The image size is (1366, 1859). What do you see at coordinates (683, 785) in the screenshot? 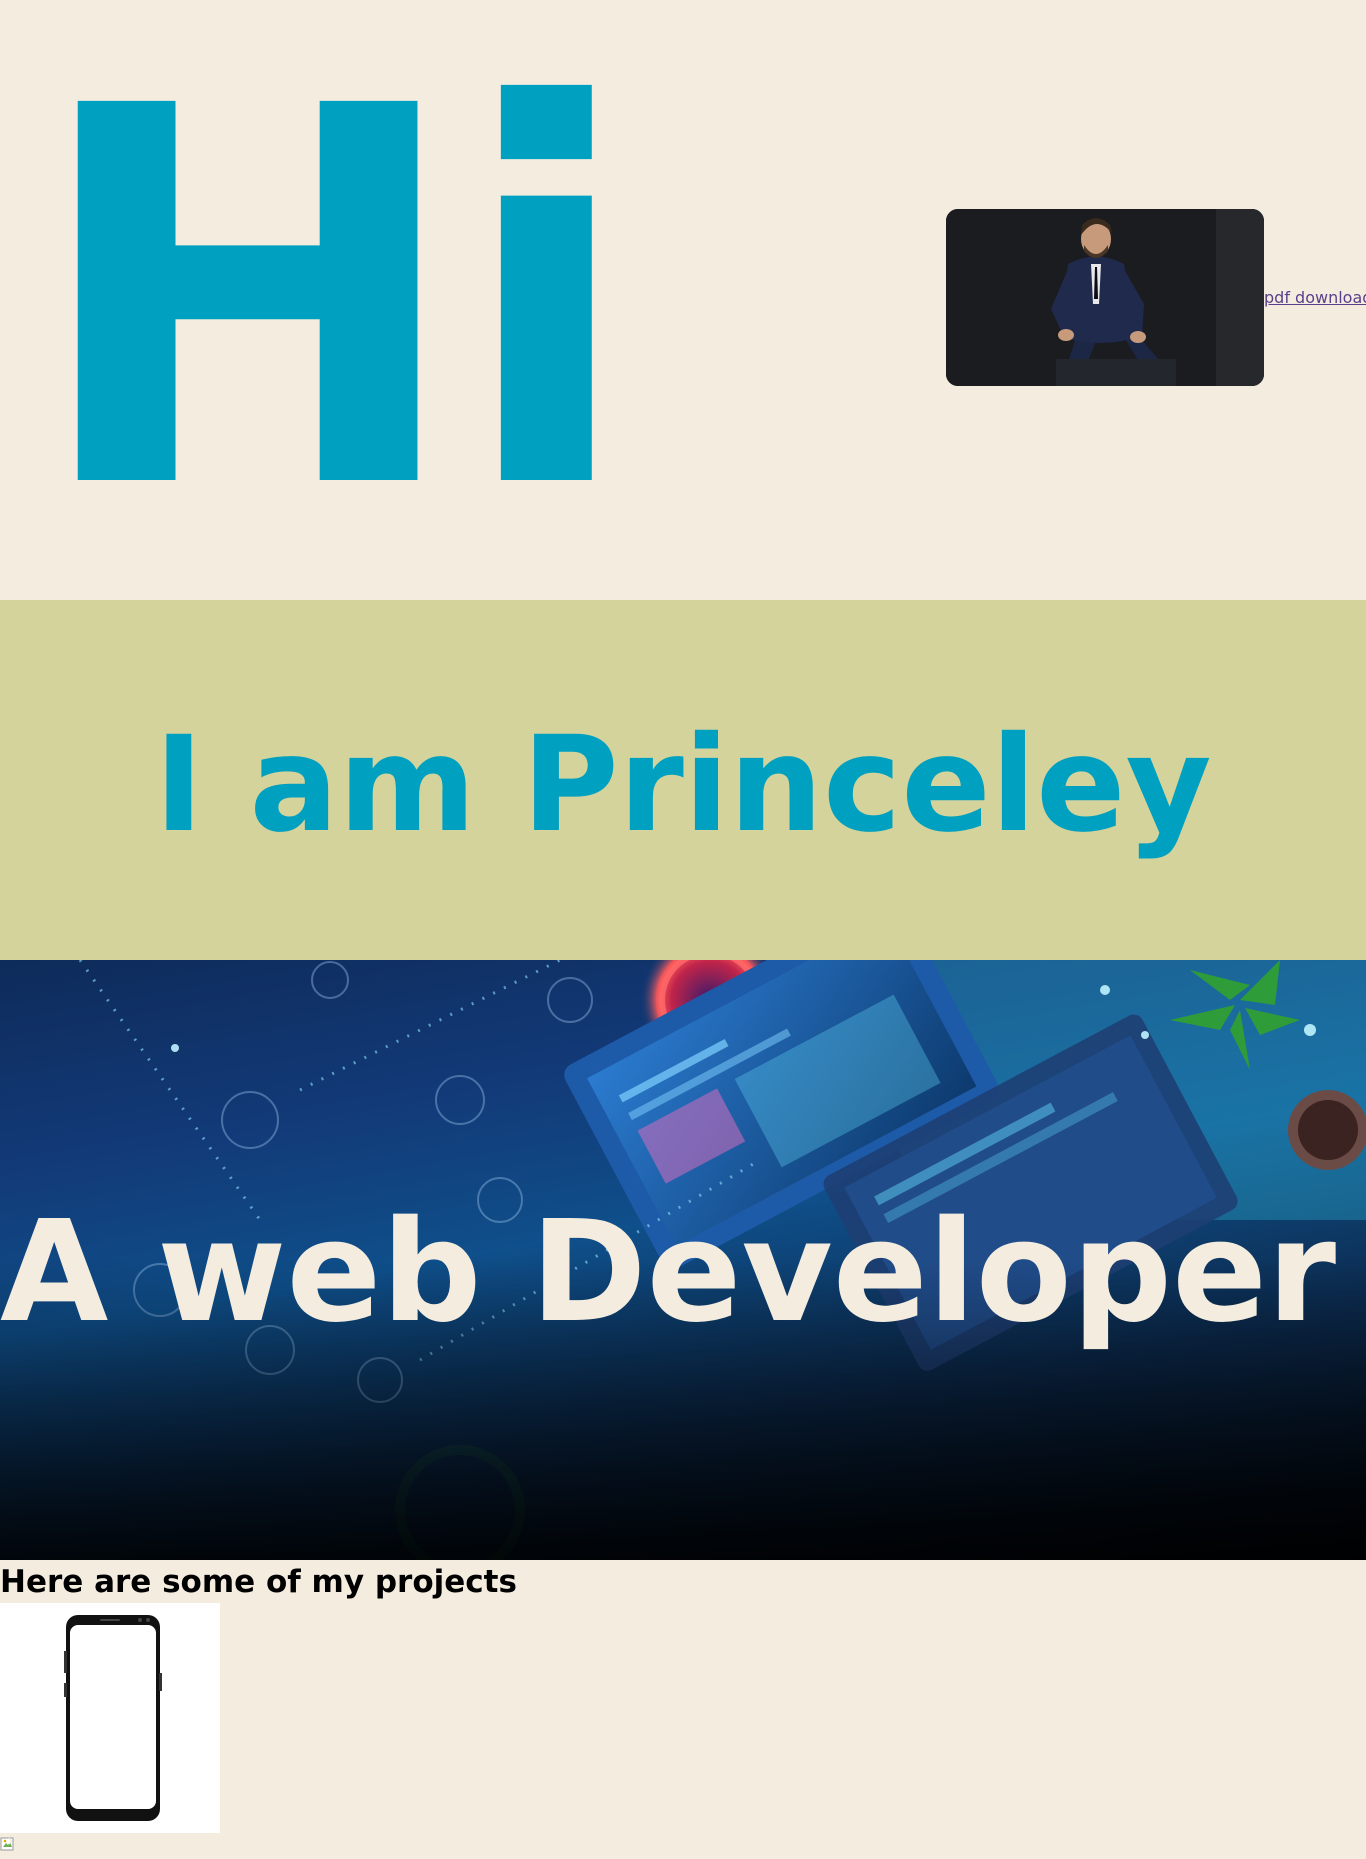
I see `intro-heading: I am Princeley` at bounding box center [683, 785].